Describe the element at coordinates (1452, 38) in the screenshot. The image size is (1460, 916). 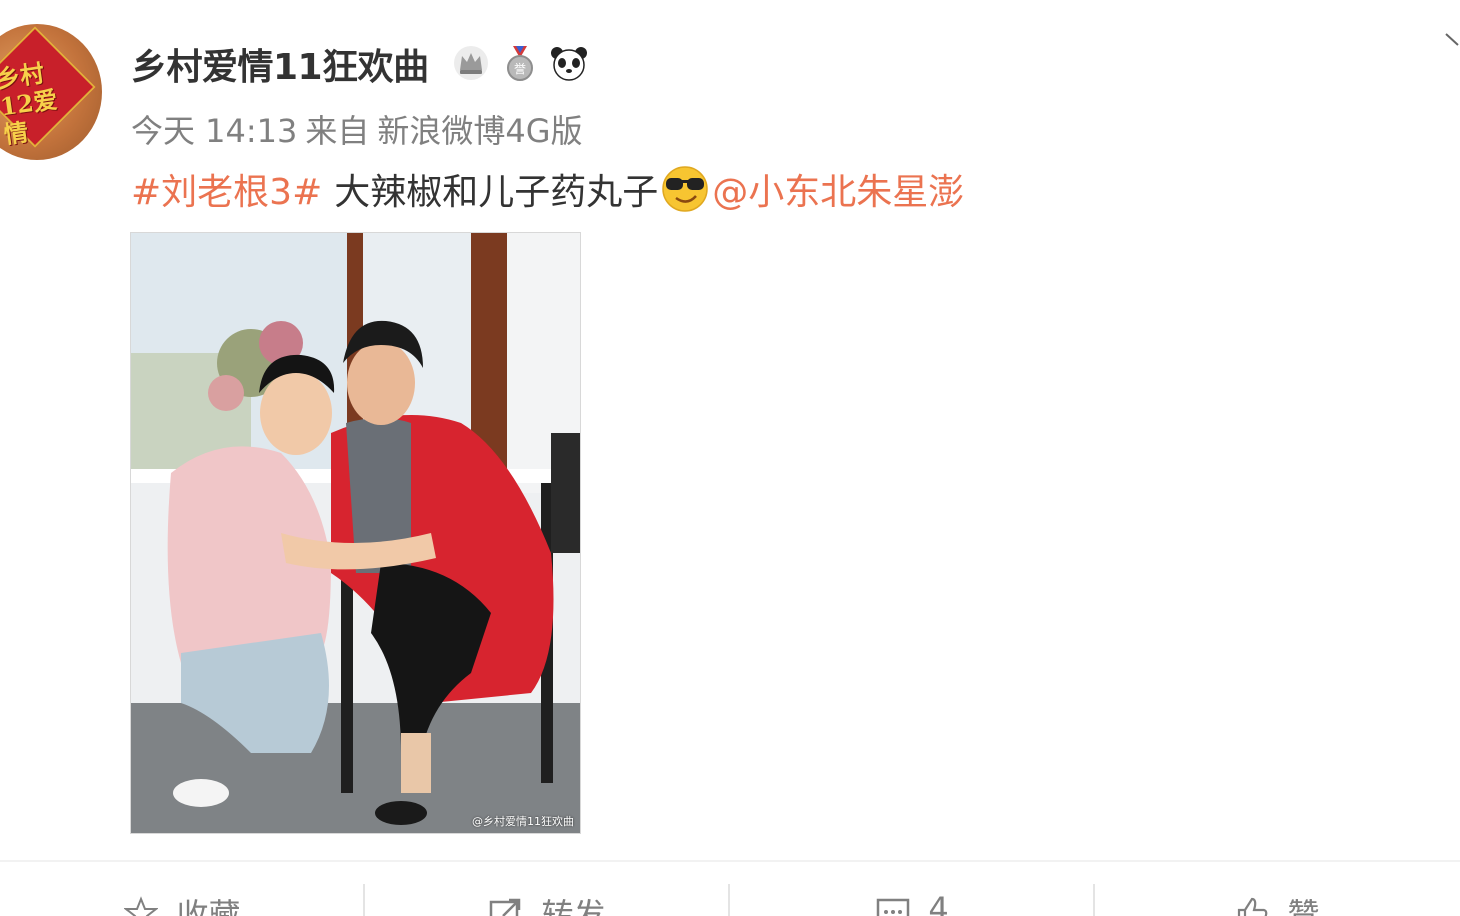
I see `chevron-down-icon` at that location.